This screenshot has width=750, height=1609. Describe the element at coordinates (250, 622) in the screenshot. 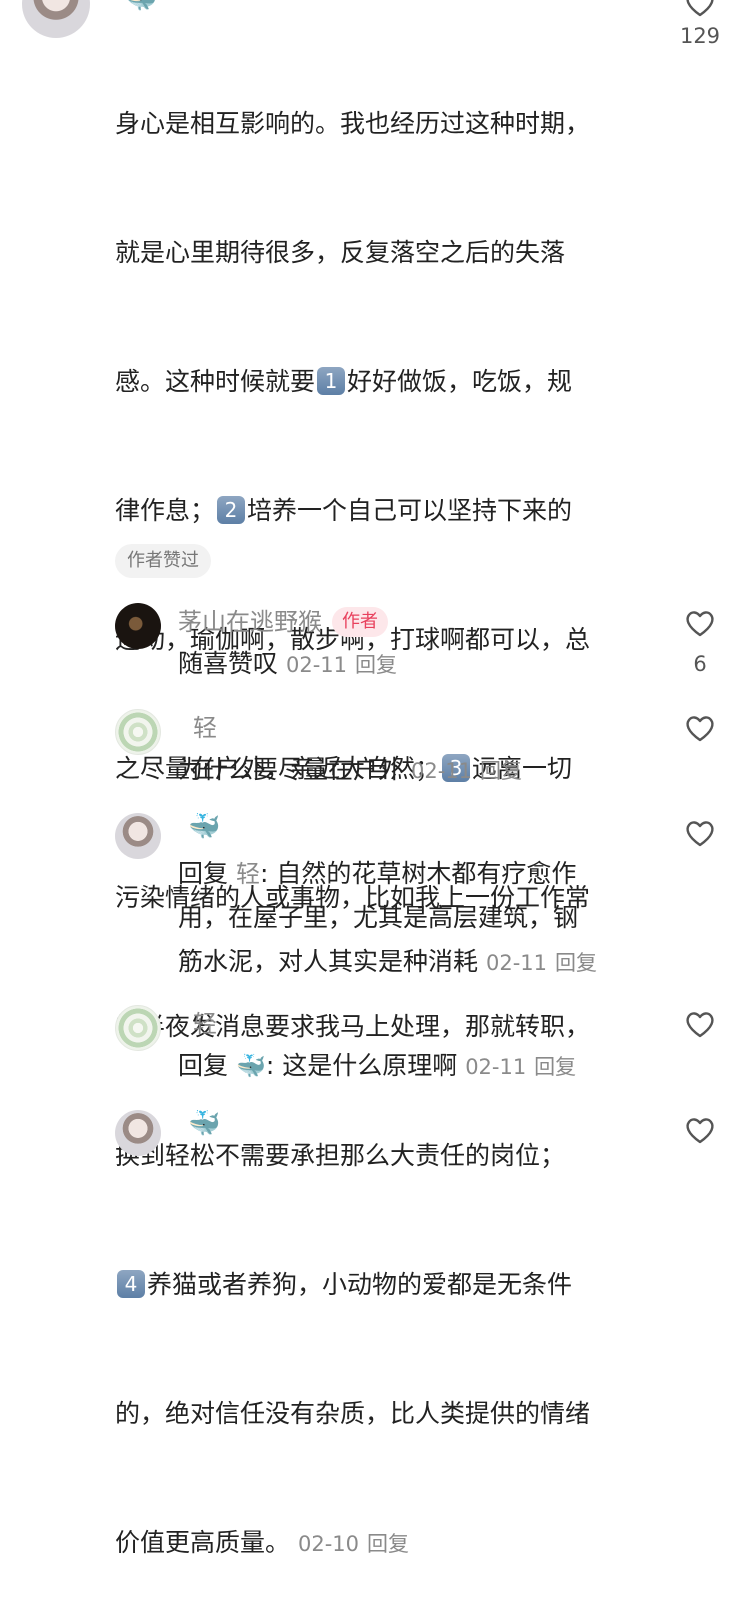

I see `username: 茅山在逃野猴` at that location.